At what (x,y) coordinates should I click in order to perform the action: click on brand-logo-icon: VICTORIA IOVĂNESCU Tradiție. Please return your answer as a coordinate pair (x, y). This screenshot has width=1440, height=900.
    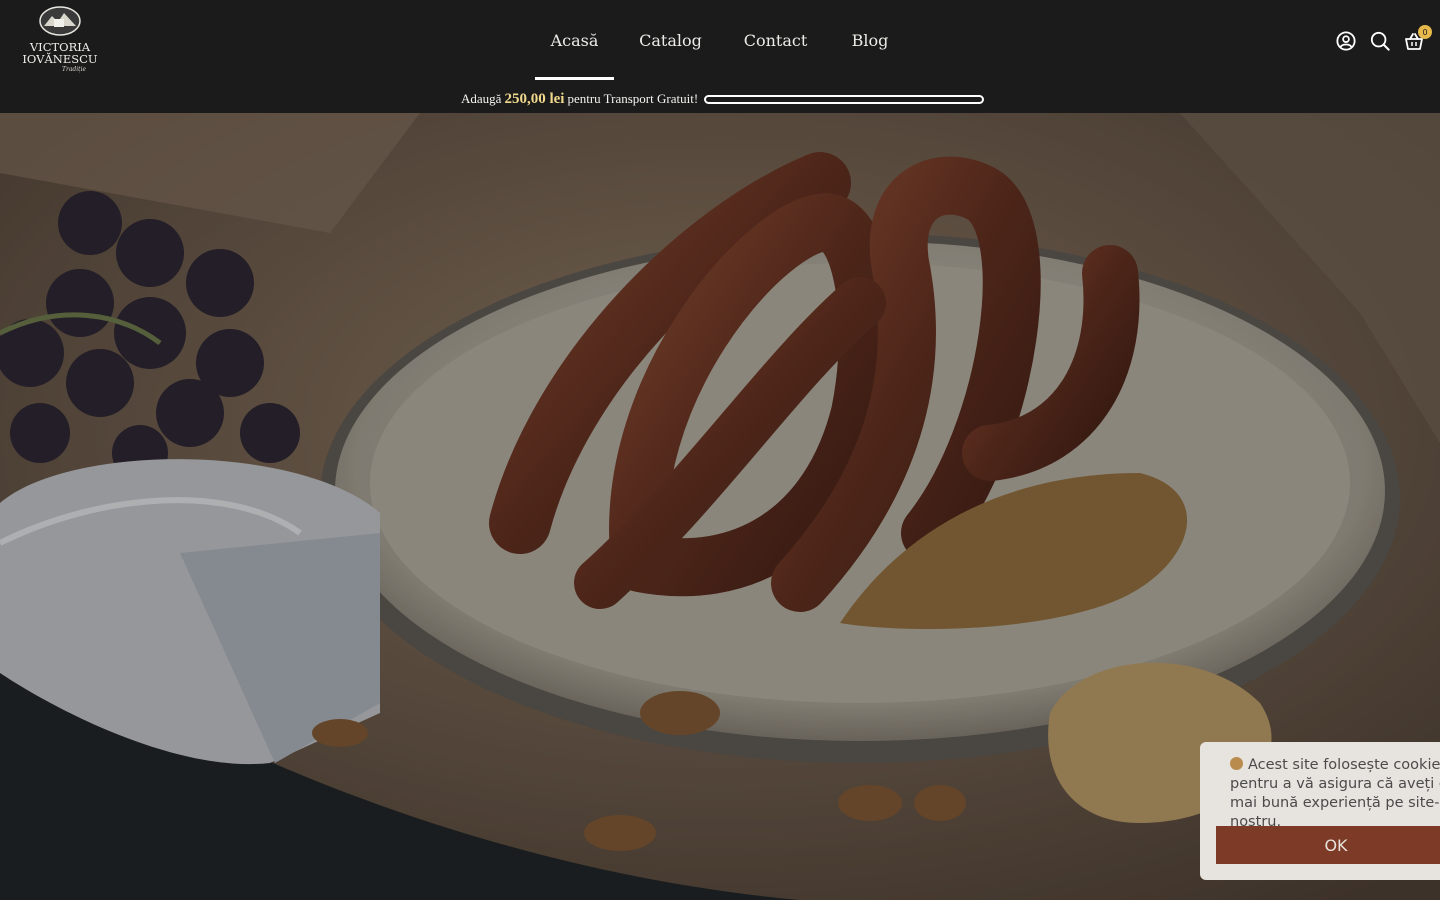
    Looking at the image, I should click on (60, 39).